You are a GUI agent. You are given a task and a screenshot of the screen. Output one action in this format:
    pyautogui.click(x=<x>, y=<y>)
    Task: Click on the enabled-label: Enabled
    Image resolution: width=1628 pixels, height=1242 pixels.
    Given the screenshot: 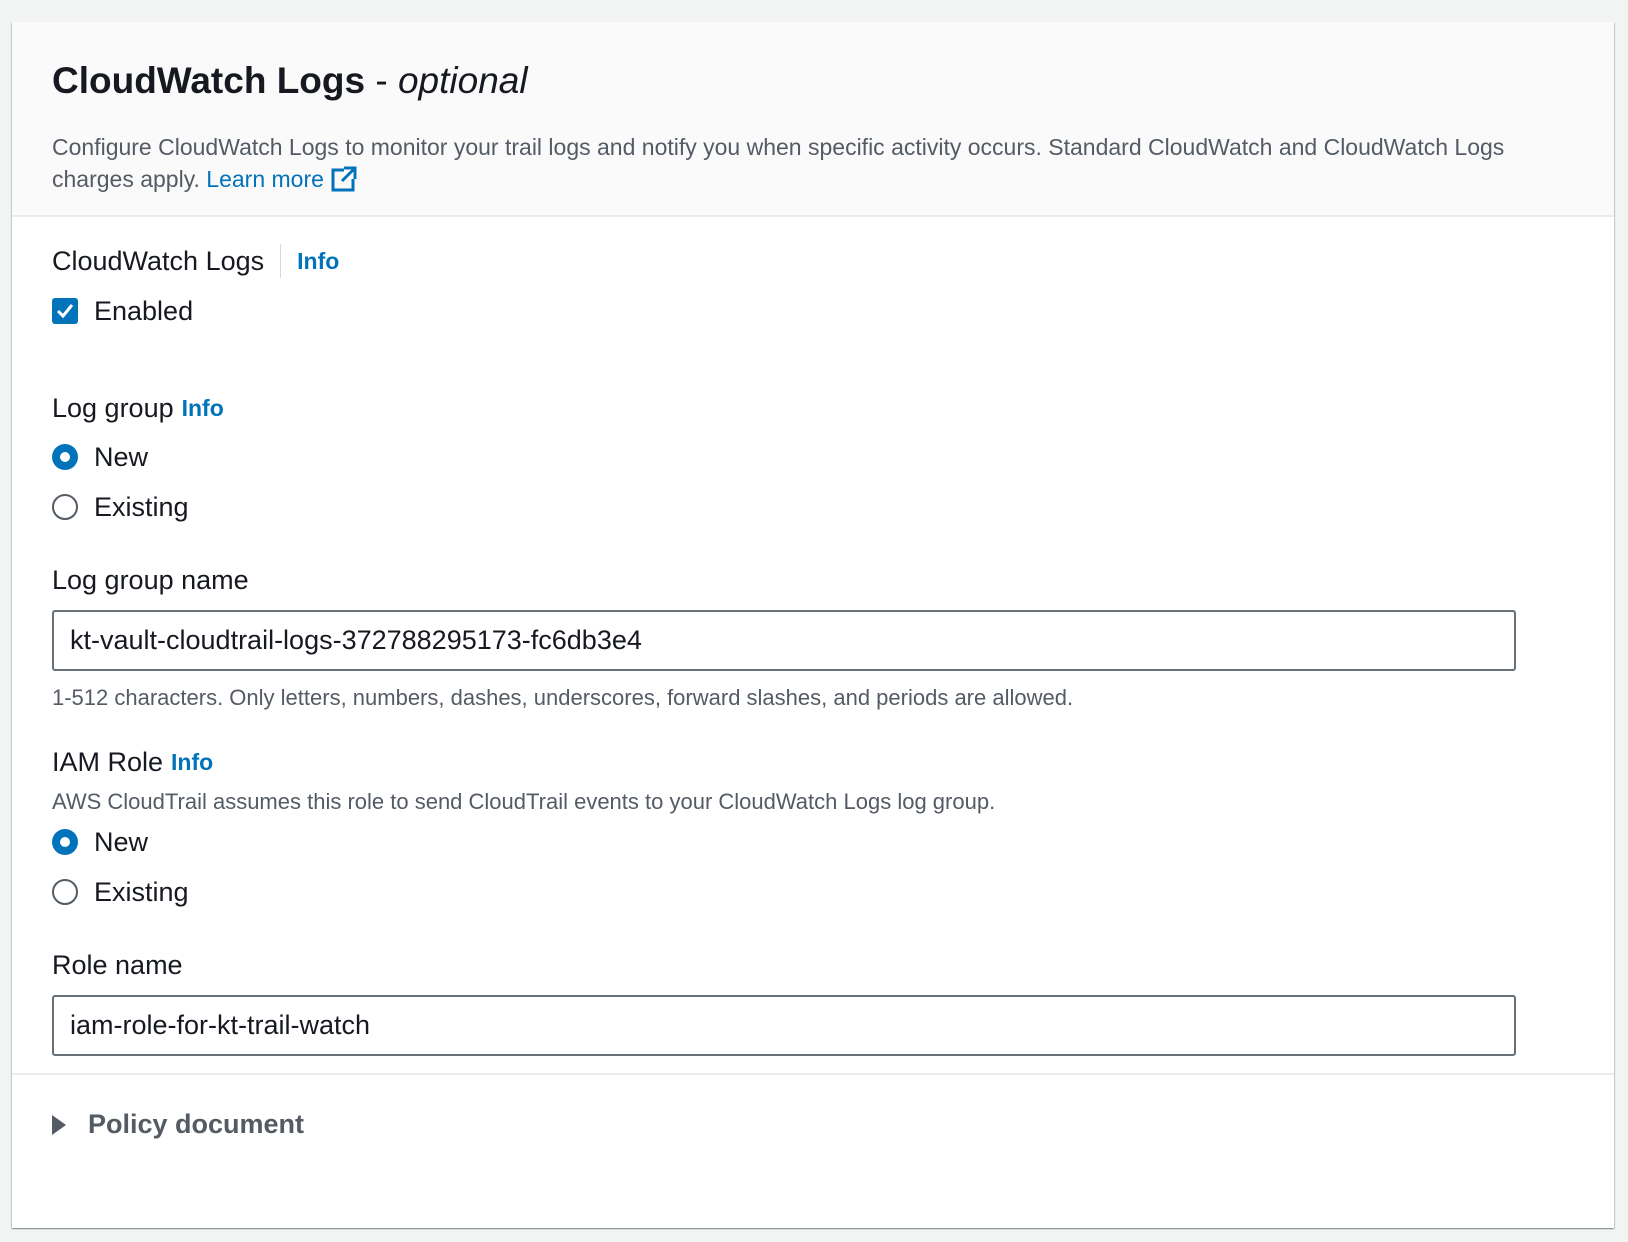 What is the action you would take?
    pyautogui.click(x=144, y=311)
    